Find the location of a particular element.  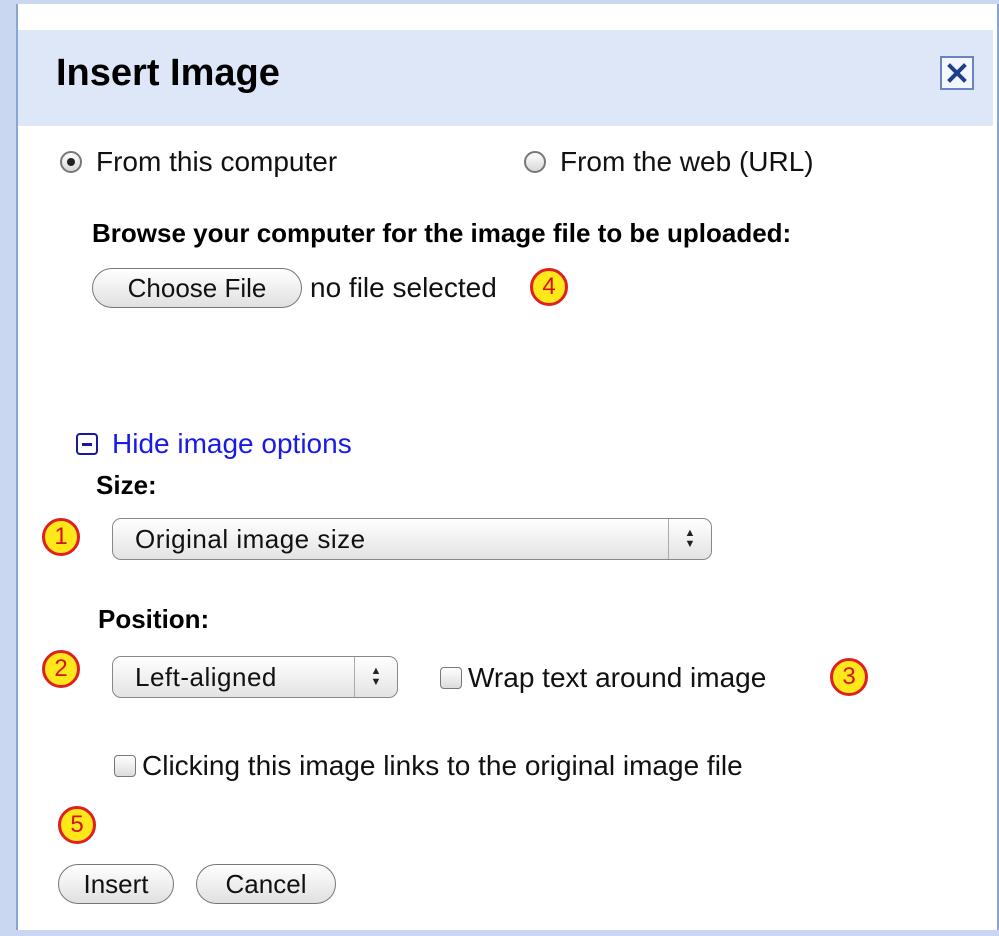

insert-button: Insert is located at coordinates (116, 884).